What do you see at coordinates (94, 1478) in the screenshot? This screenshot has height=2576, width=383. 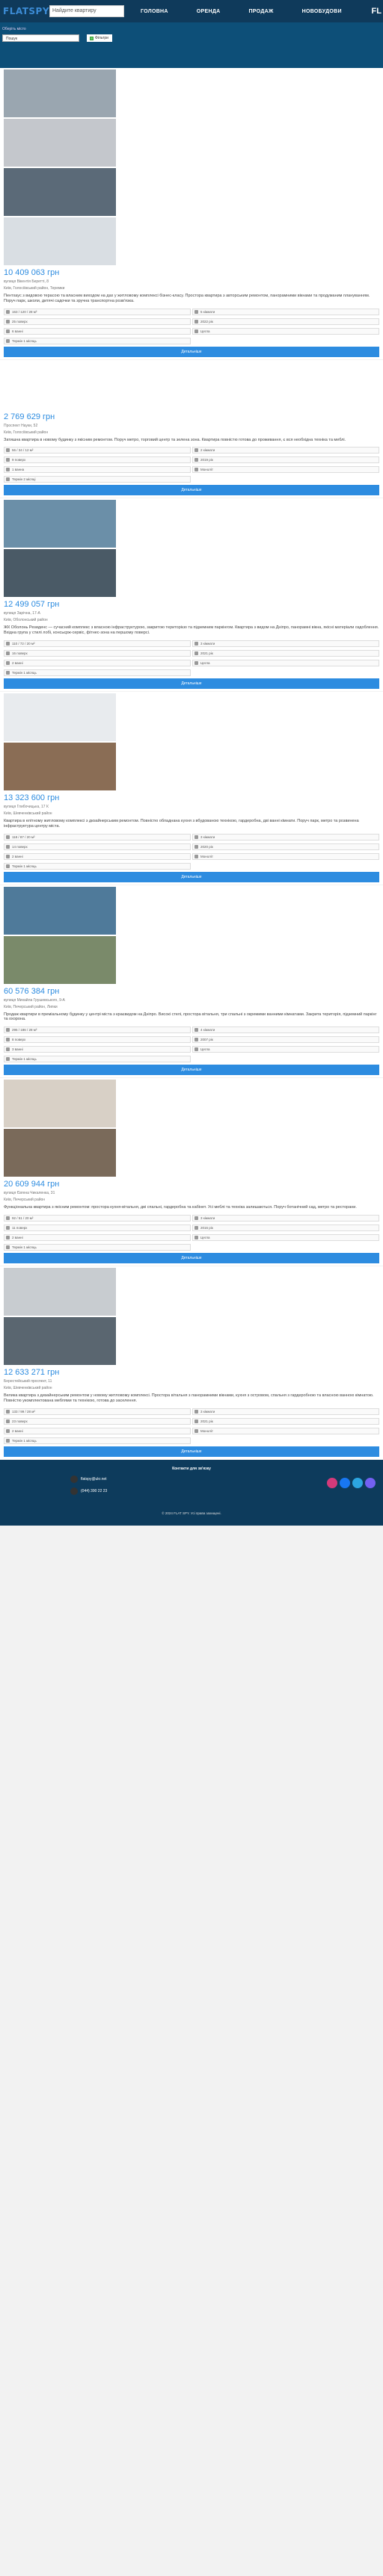 I see `footer-email-text: flatspy@ukr.net` at bounding box center [94, 1478].